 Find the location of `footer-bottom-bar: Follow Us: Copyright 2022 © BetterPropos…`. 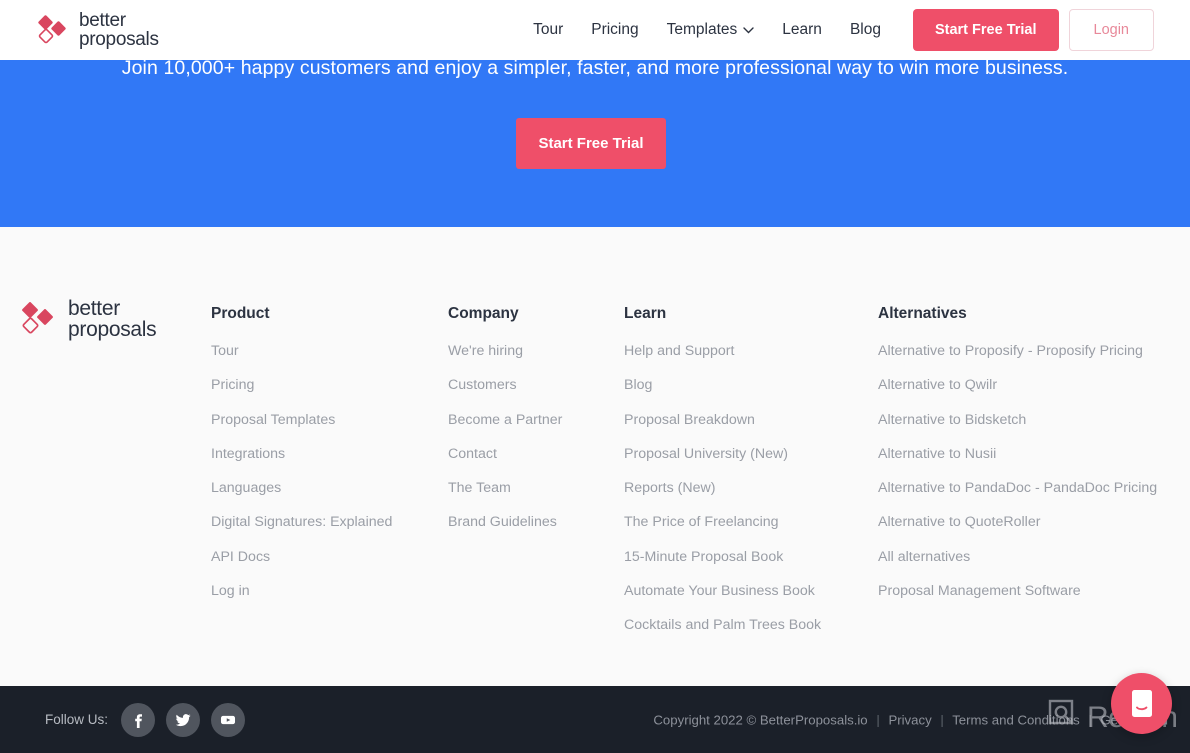

footer-bottom-bar: Follow Us: Copyright 2022 © BetterPropos… is located at coordinates (595, 719).